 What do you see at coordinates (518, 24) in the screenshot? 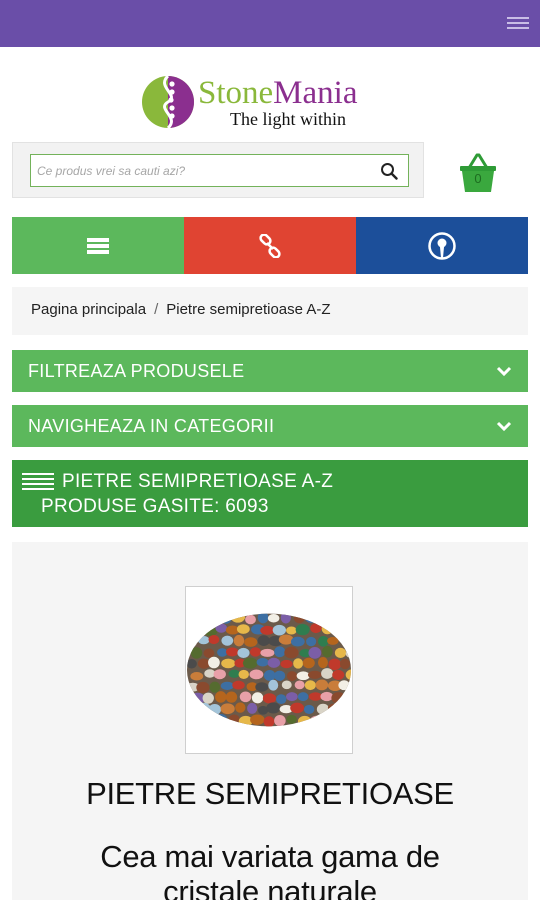
I see `hamburger-icon` at bounding box center [518, 24].